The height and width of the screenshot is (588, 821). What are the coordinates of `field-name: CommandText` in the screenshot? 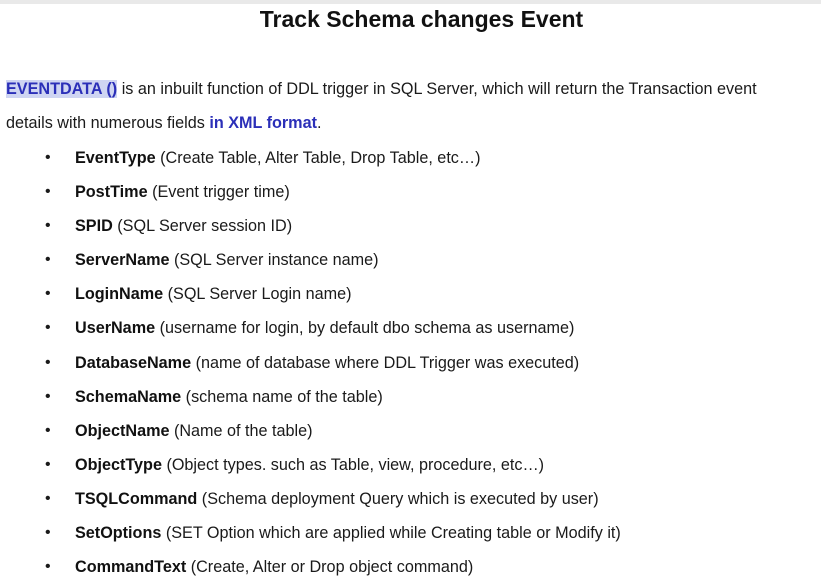 It's located at (131, 567).